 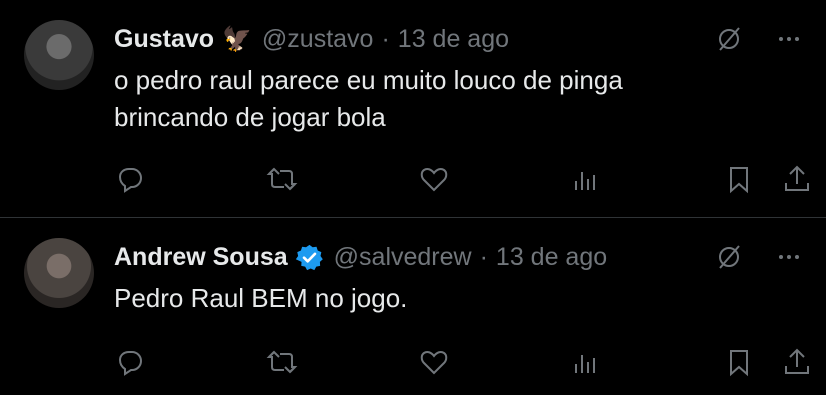 What do you see at coordinates (237, 39) in the screenshot?
I see `eagle-emoji: 🦅` at bounding box center [237, 39].